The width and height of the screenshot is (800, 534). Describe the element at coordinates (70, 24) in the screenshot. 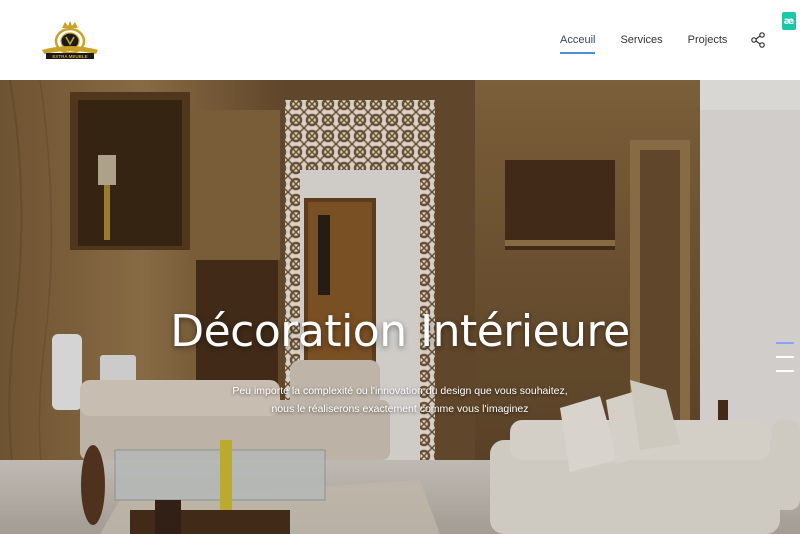

I see `crown-icon` at that location.